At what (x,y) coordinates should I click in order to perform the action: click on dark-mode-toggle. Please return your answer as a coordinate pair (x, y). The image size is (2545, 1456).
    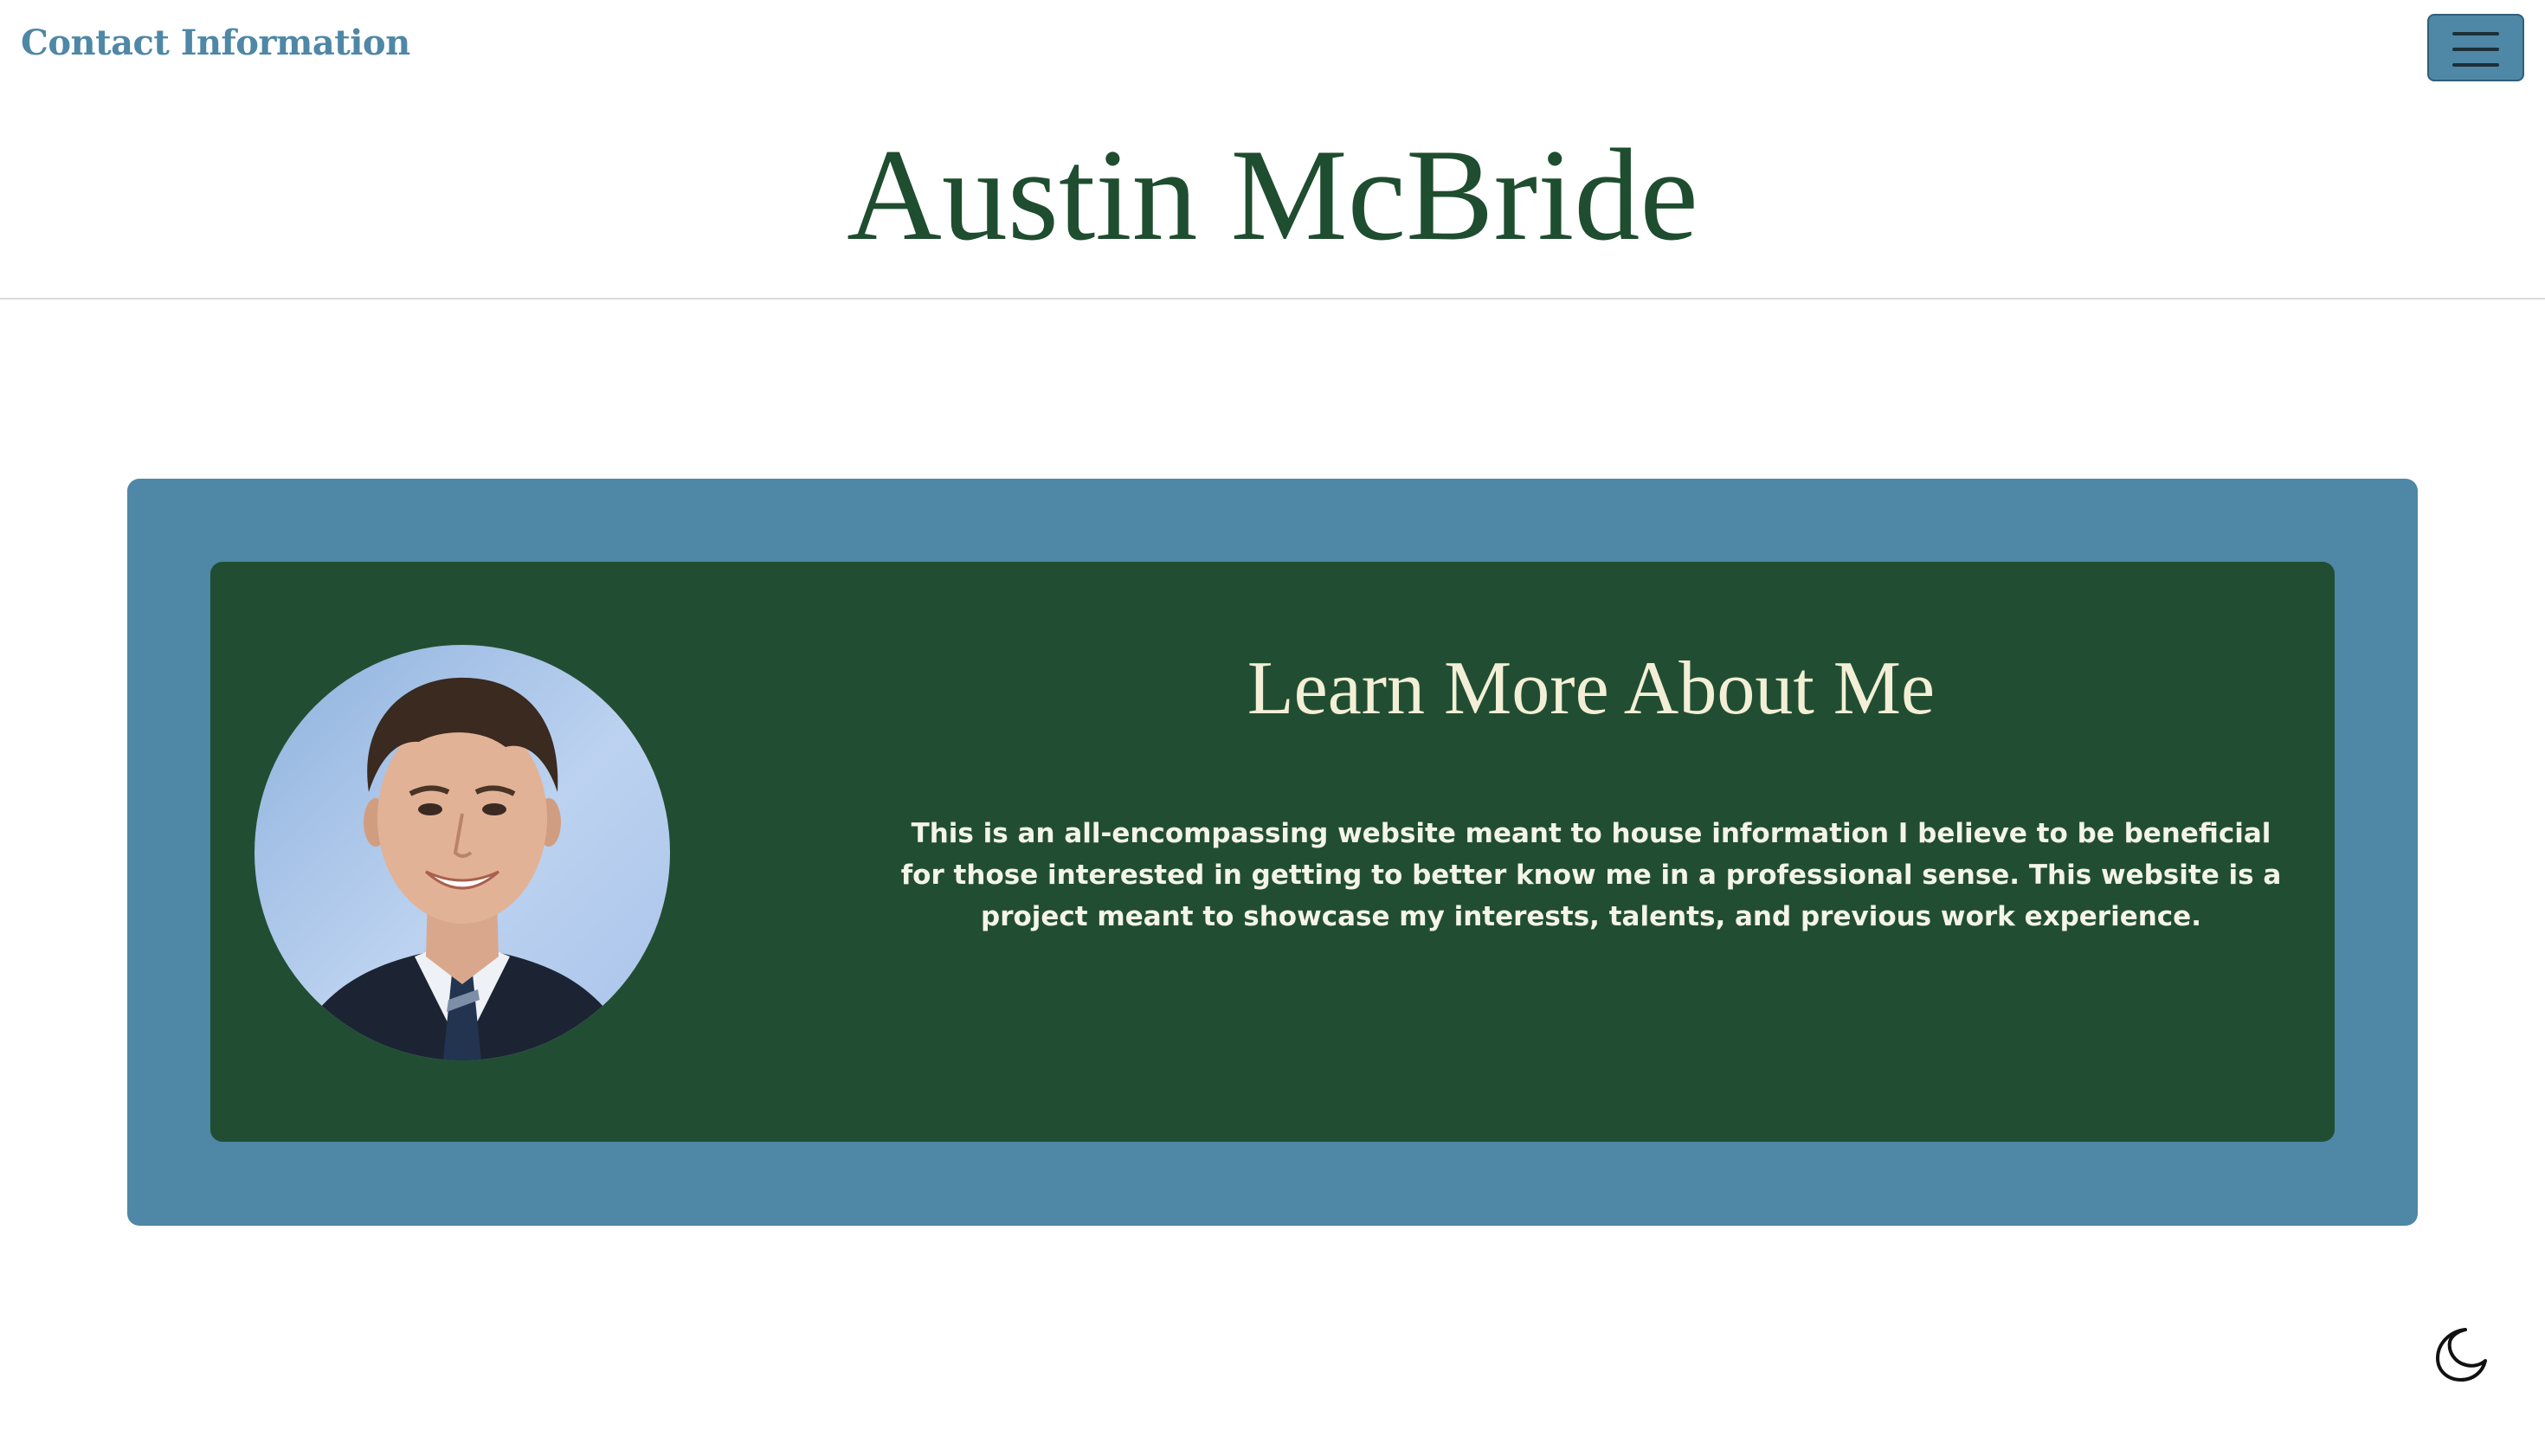
    Looking at the image, I should click on (2461, 1354).